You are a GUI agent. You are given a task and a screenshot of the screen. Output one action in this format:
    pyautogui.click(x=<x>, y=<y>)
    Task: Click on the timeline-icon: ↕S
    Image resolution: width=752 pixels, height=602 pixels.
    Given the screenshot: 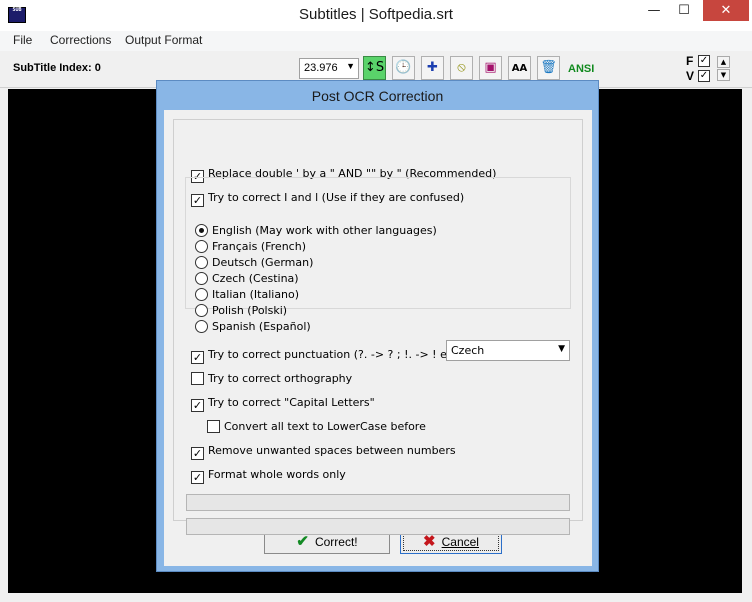 What is the action you would take?
    pyautogui.click(x=374, y=67)
    